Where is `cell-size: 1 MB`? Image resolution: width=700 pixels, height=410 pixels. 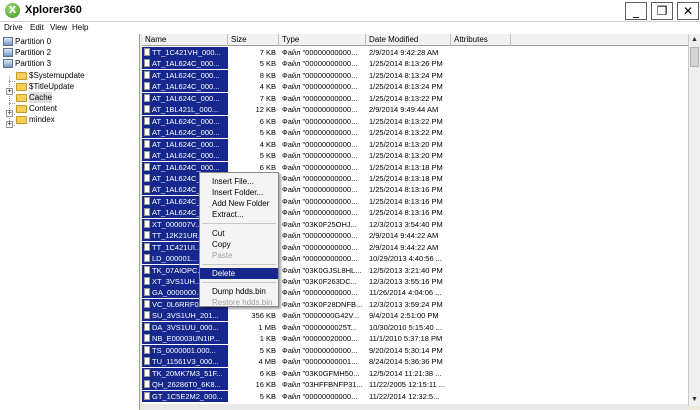 cell-size: 1 MB is located at coordinates (267, 327).